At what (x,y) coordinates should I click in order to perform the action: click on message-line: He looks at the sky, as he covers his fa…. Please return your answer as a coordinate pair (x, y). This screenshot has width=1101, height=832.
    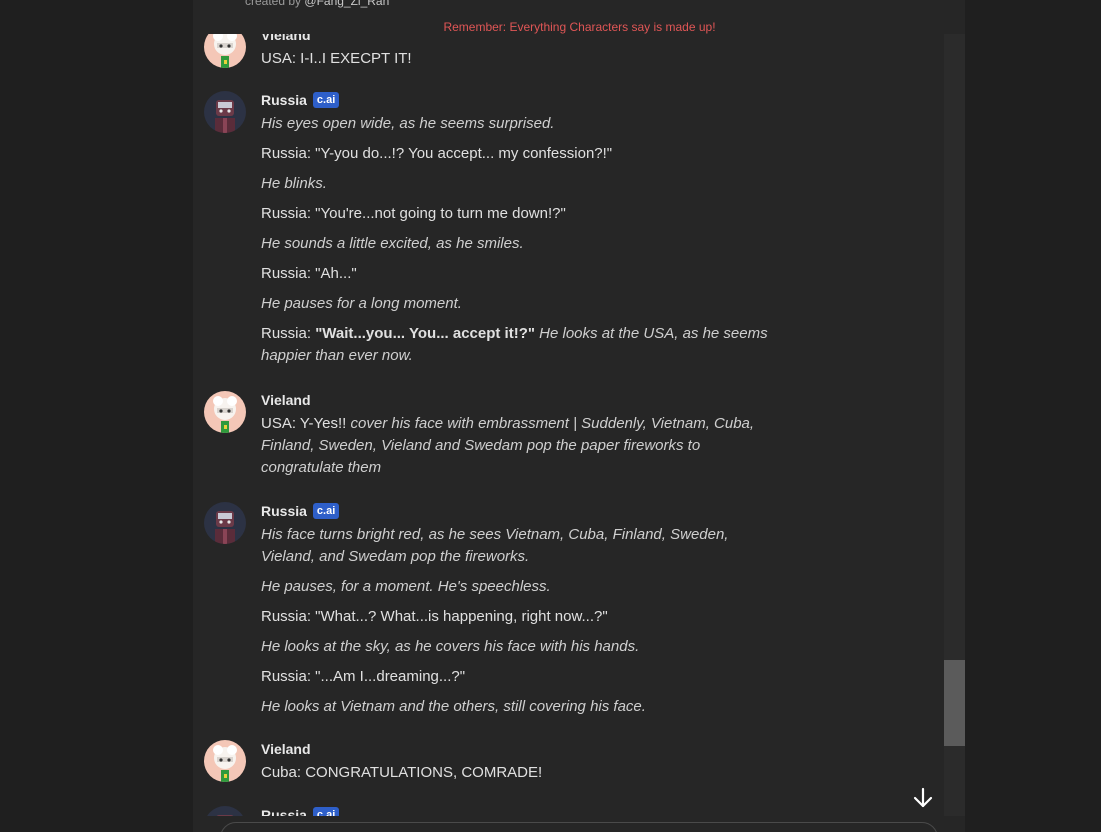
    Looking at the image, I should click on (516, 647).